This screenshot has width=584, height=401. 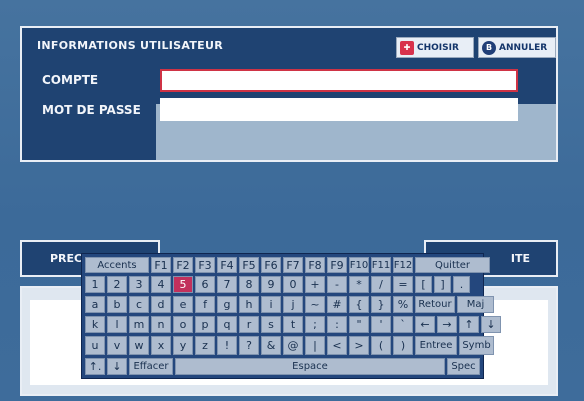 What do you see at coordinates (161, 304) in the screenshot?
I see `key-d: d` at bounding box center [161, 304].